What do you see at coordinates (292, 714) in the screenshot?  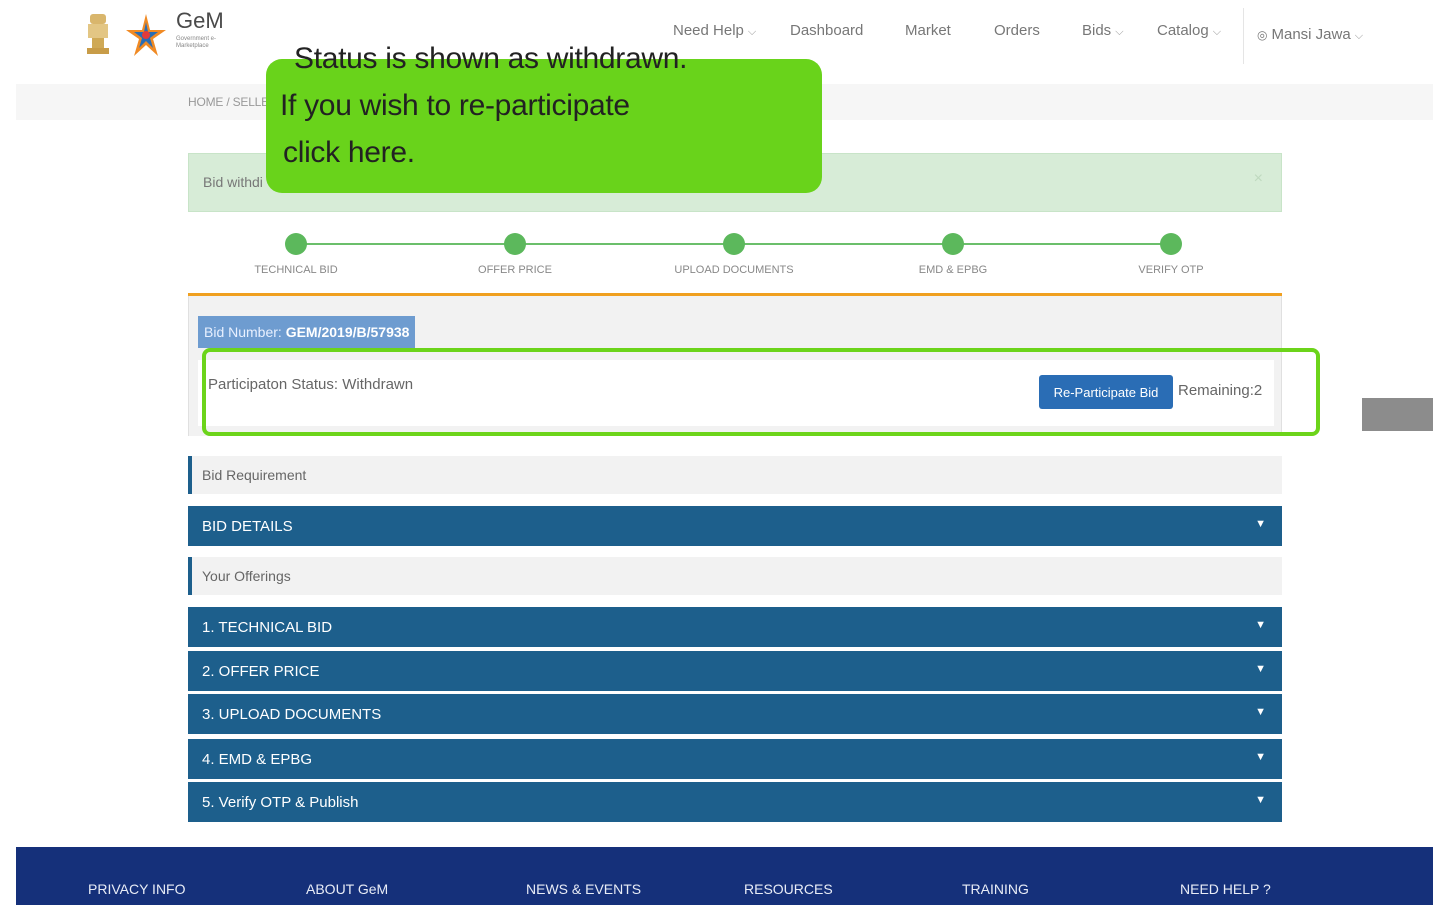 I see `accordion-label: 3. UPLOAD DOCUMENTS` at bounding box center [292, 714].